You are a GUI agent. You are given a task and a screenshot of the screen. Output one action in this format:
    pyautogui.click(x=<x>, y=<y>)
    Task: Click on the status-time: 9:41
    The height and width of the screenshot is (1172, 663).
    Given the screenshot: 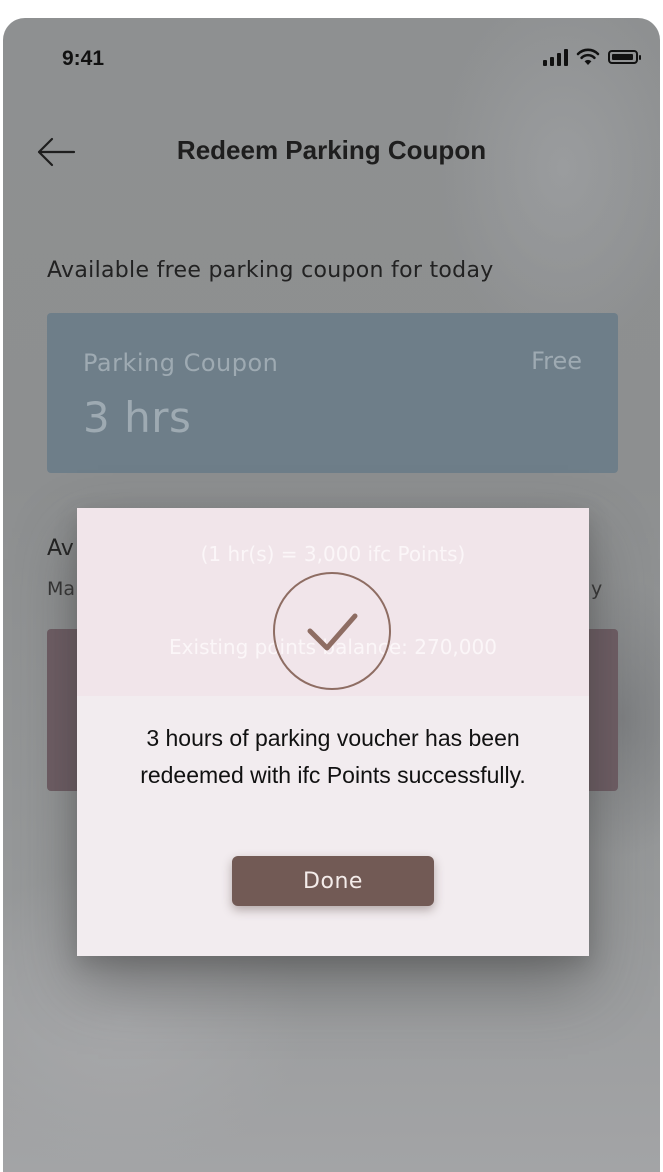 What is the action you would take?
    pyautogui.click(x=83, y=58)
    